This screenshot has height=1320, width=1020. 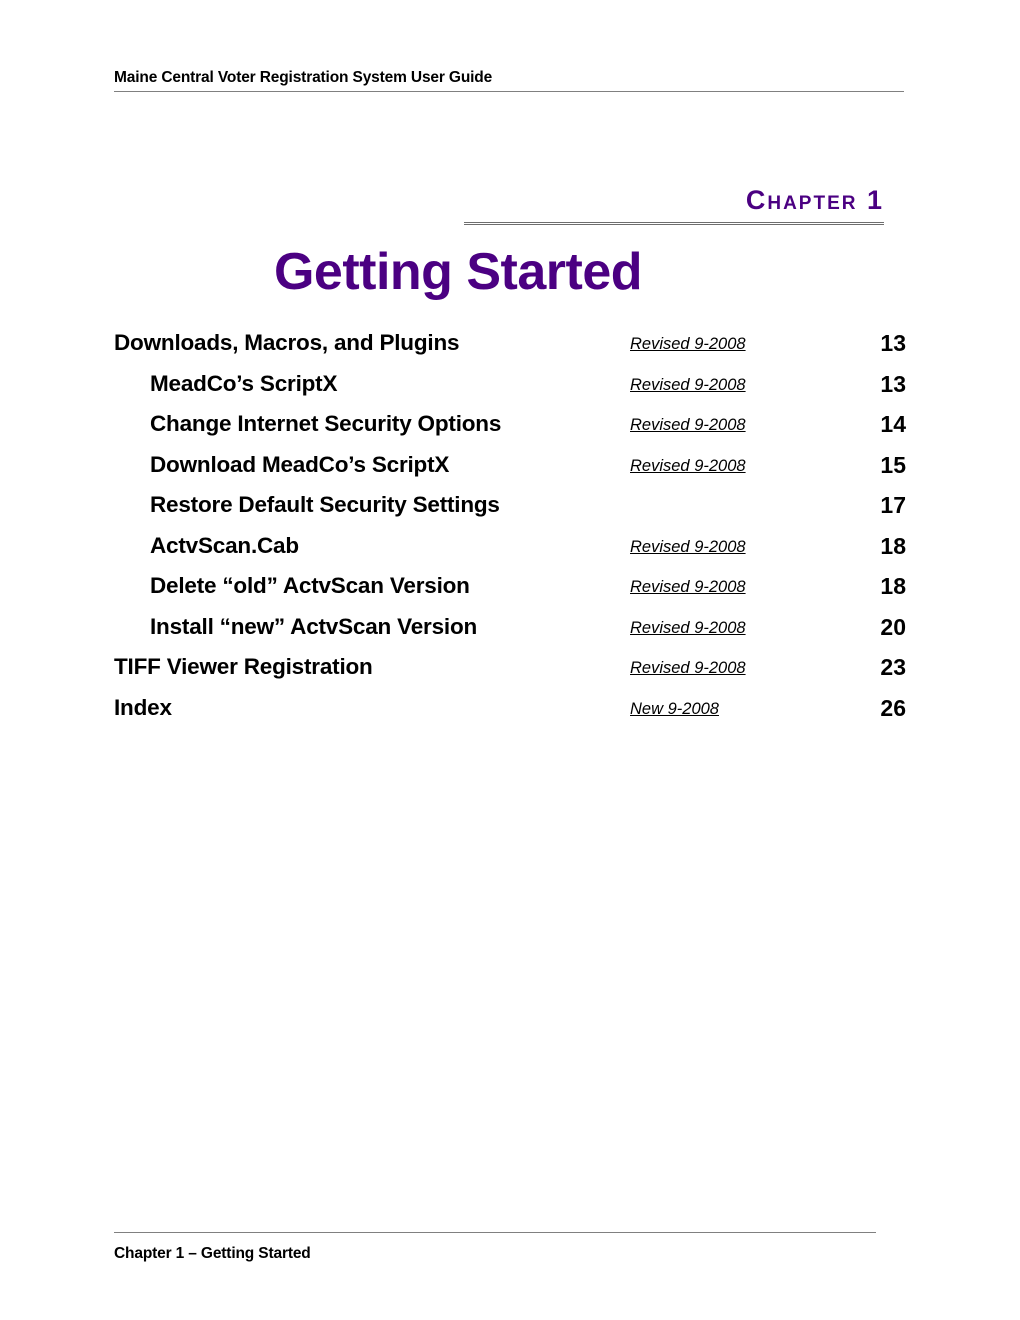 What do you see at coordinates (510, 715) in the screenshot?
I see `toc-entry: Index New 9-2008 26` at bounding box center [510, 715].